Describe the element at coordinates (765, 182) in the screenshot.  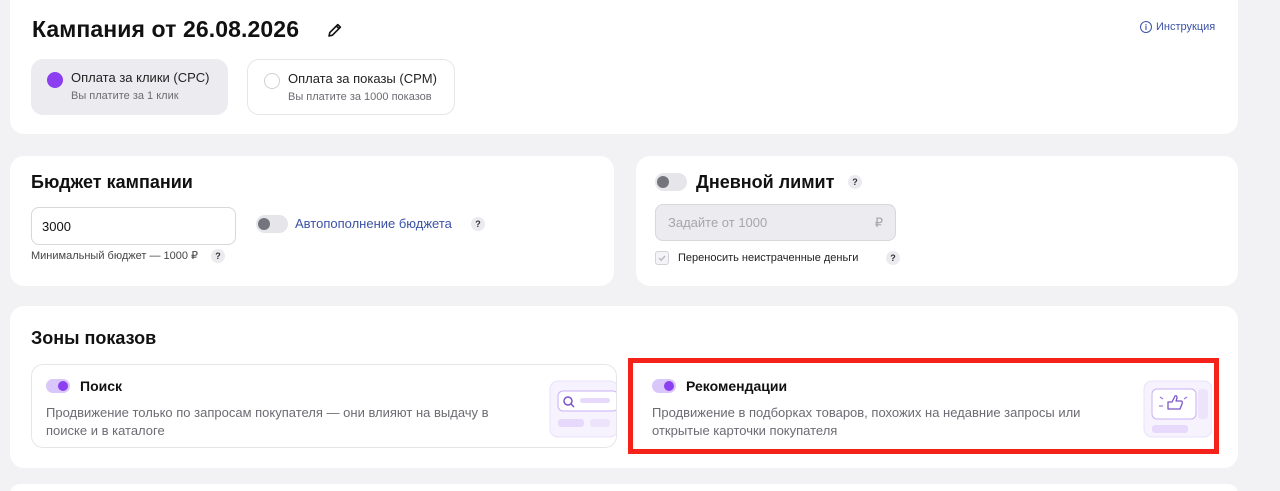
I see `daily-limit-title: Дневной лимит` at that location.